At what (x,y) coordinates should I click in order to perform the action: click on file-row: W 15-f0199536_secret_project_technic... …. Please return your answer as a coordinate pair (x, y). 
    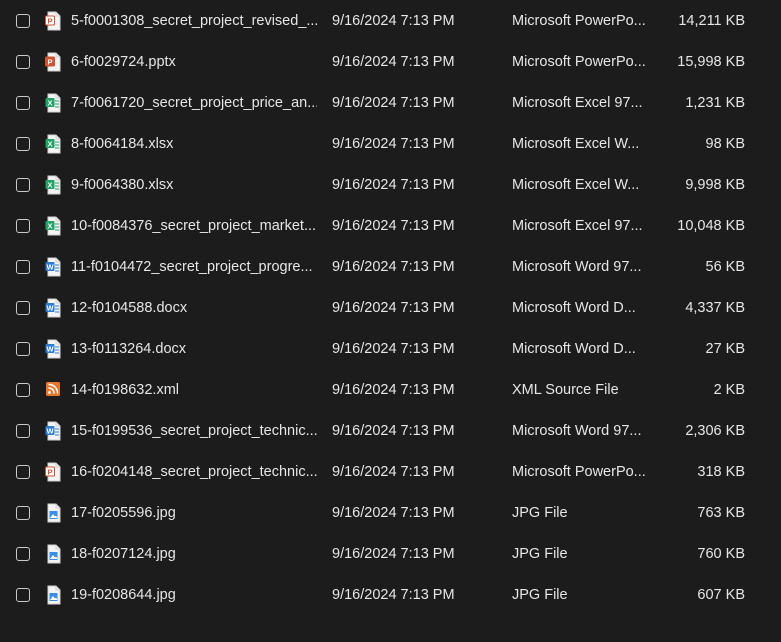
    Looking at the image, I should click on (390, 431).